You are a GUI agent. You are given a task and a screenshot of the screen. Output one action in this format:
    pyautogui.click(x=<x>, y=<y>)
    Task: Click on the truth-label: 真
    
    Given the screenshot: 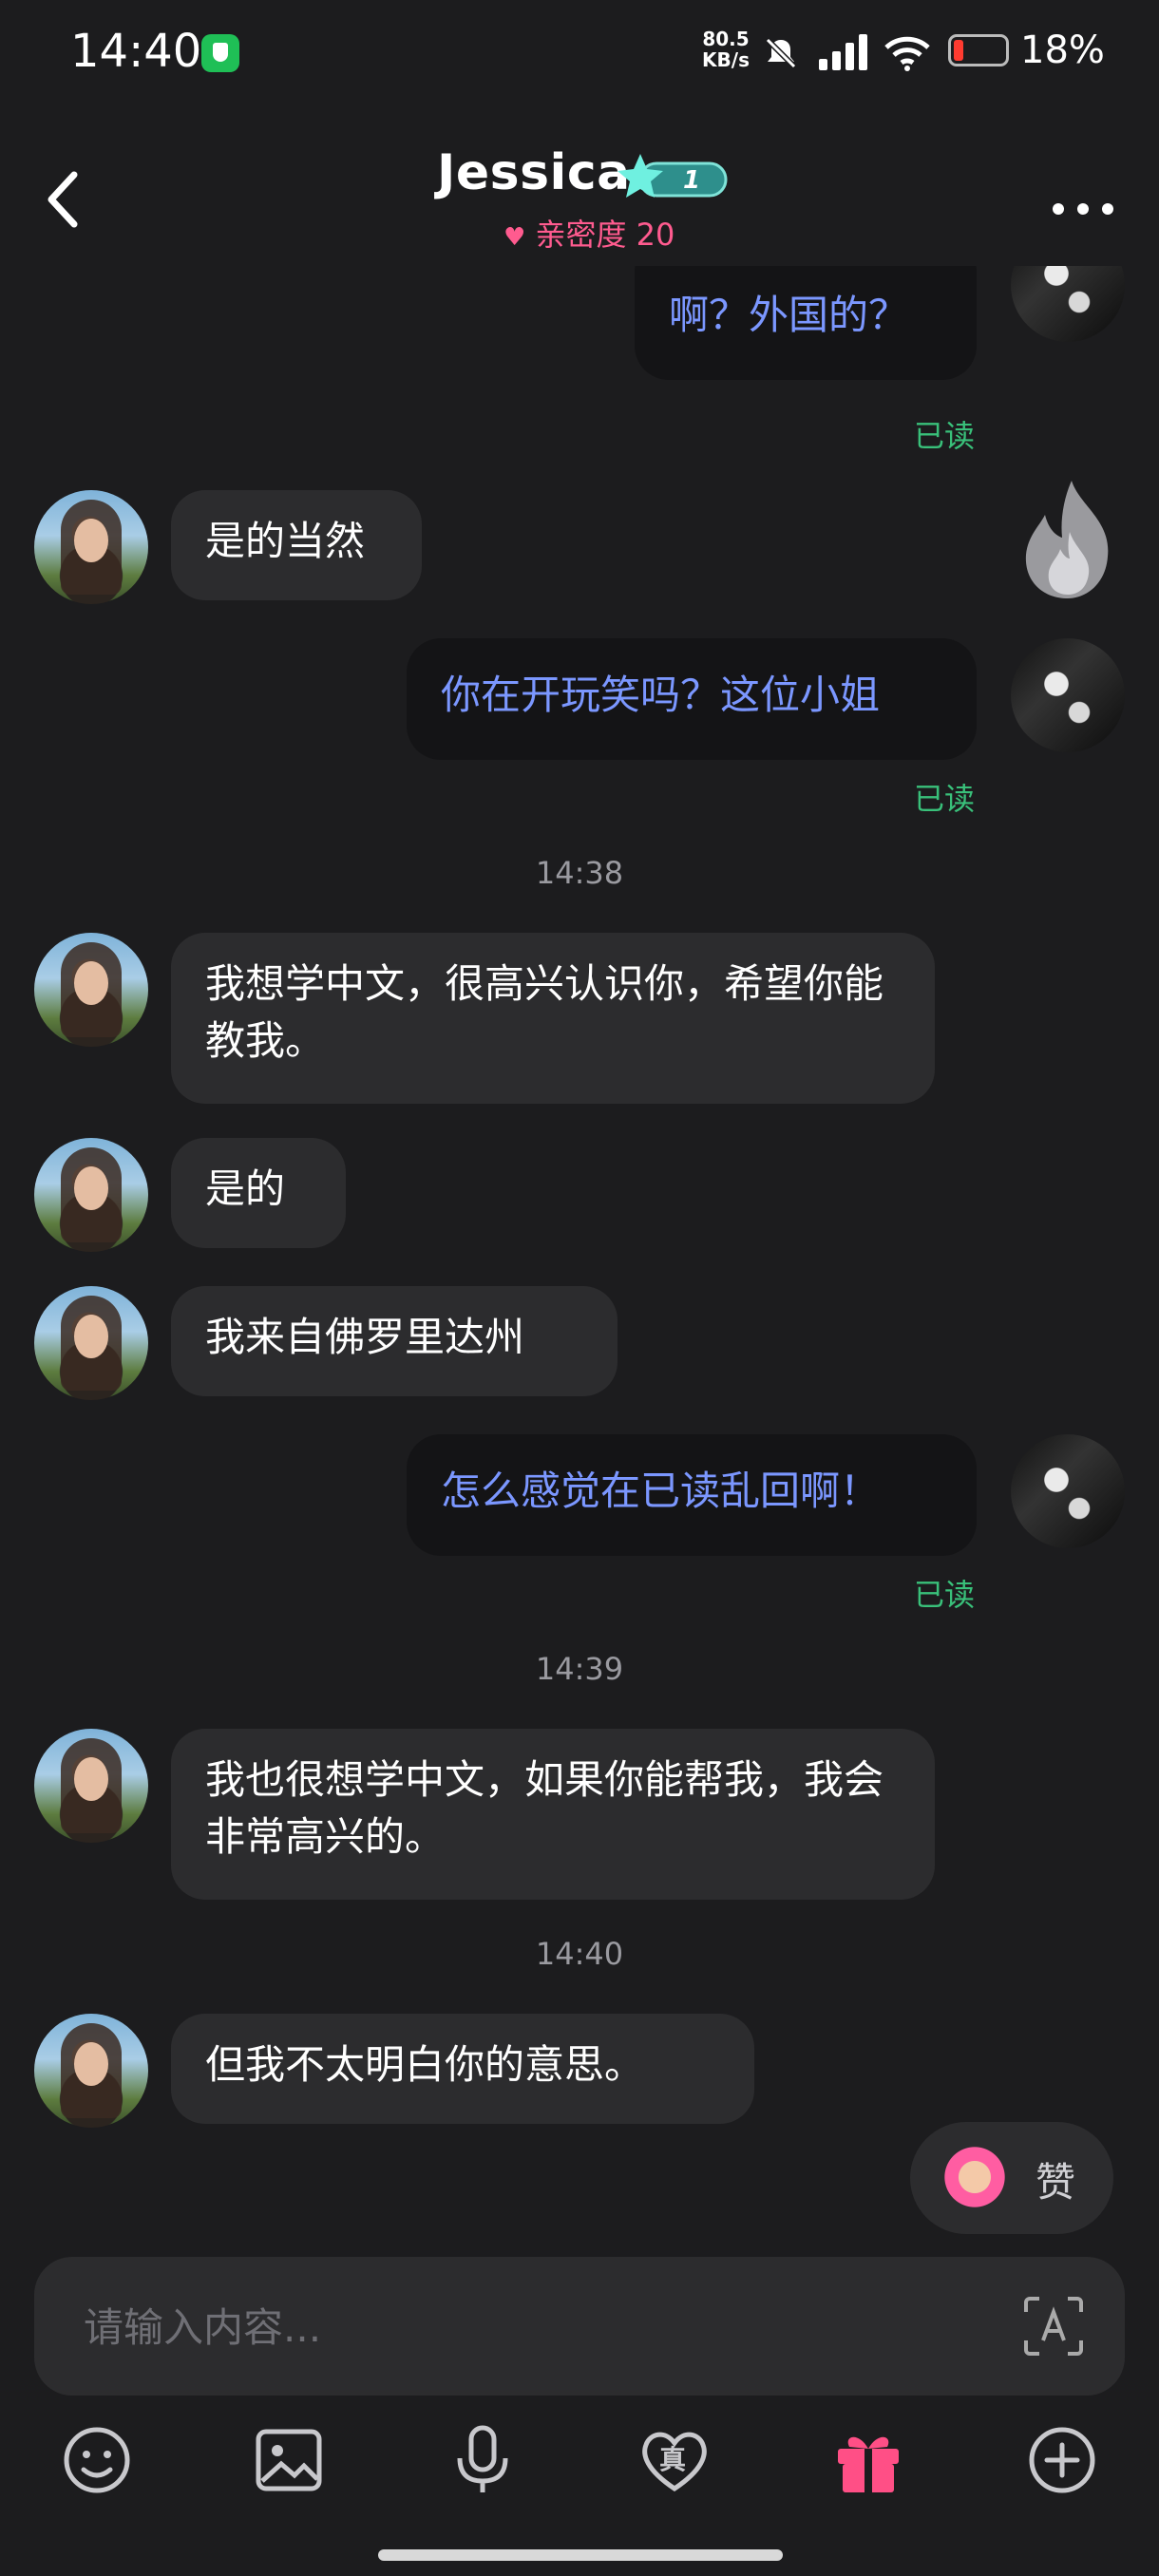 What is the action you would take?
    pyautogui.click(x=673, y=2459)
    